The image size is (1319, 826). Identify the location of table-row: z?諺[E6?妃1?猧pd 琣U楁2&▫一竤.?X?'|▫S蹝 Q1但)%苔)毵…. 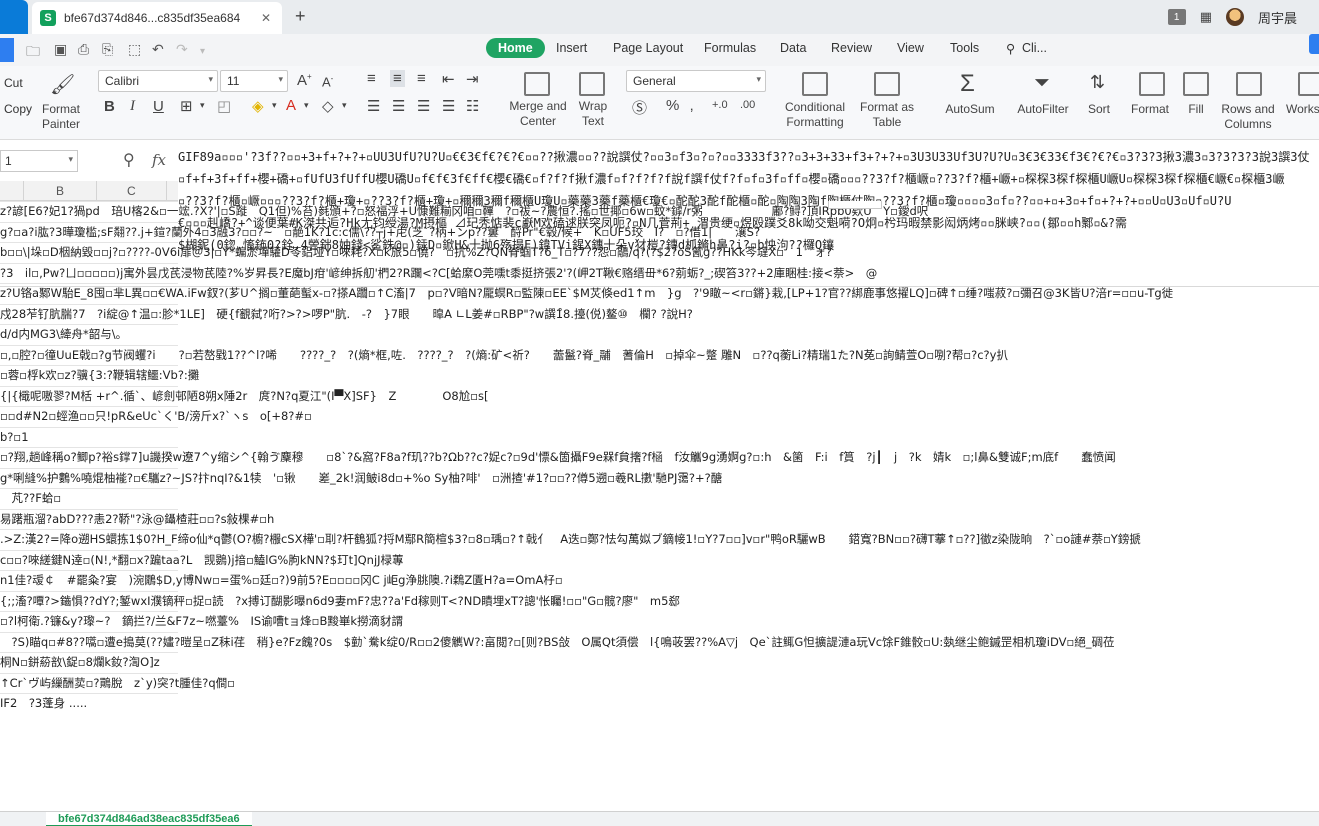
(659, 211).